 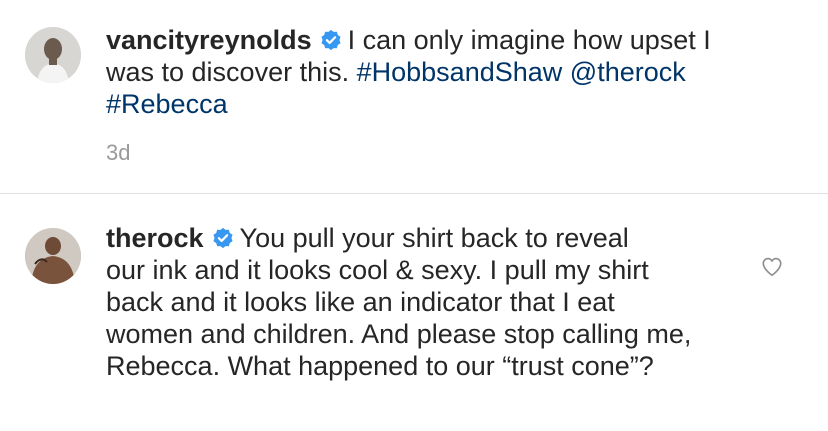 I want to click on comment-text-line1: You pull your shirt back to reveal, so click(x=434, y=238).